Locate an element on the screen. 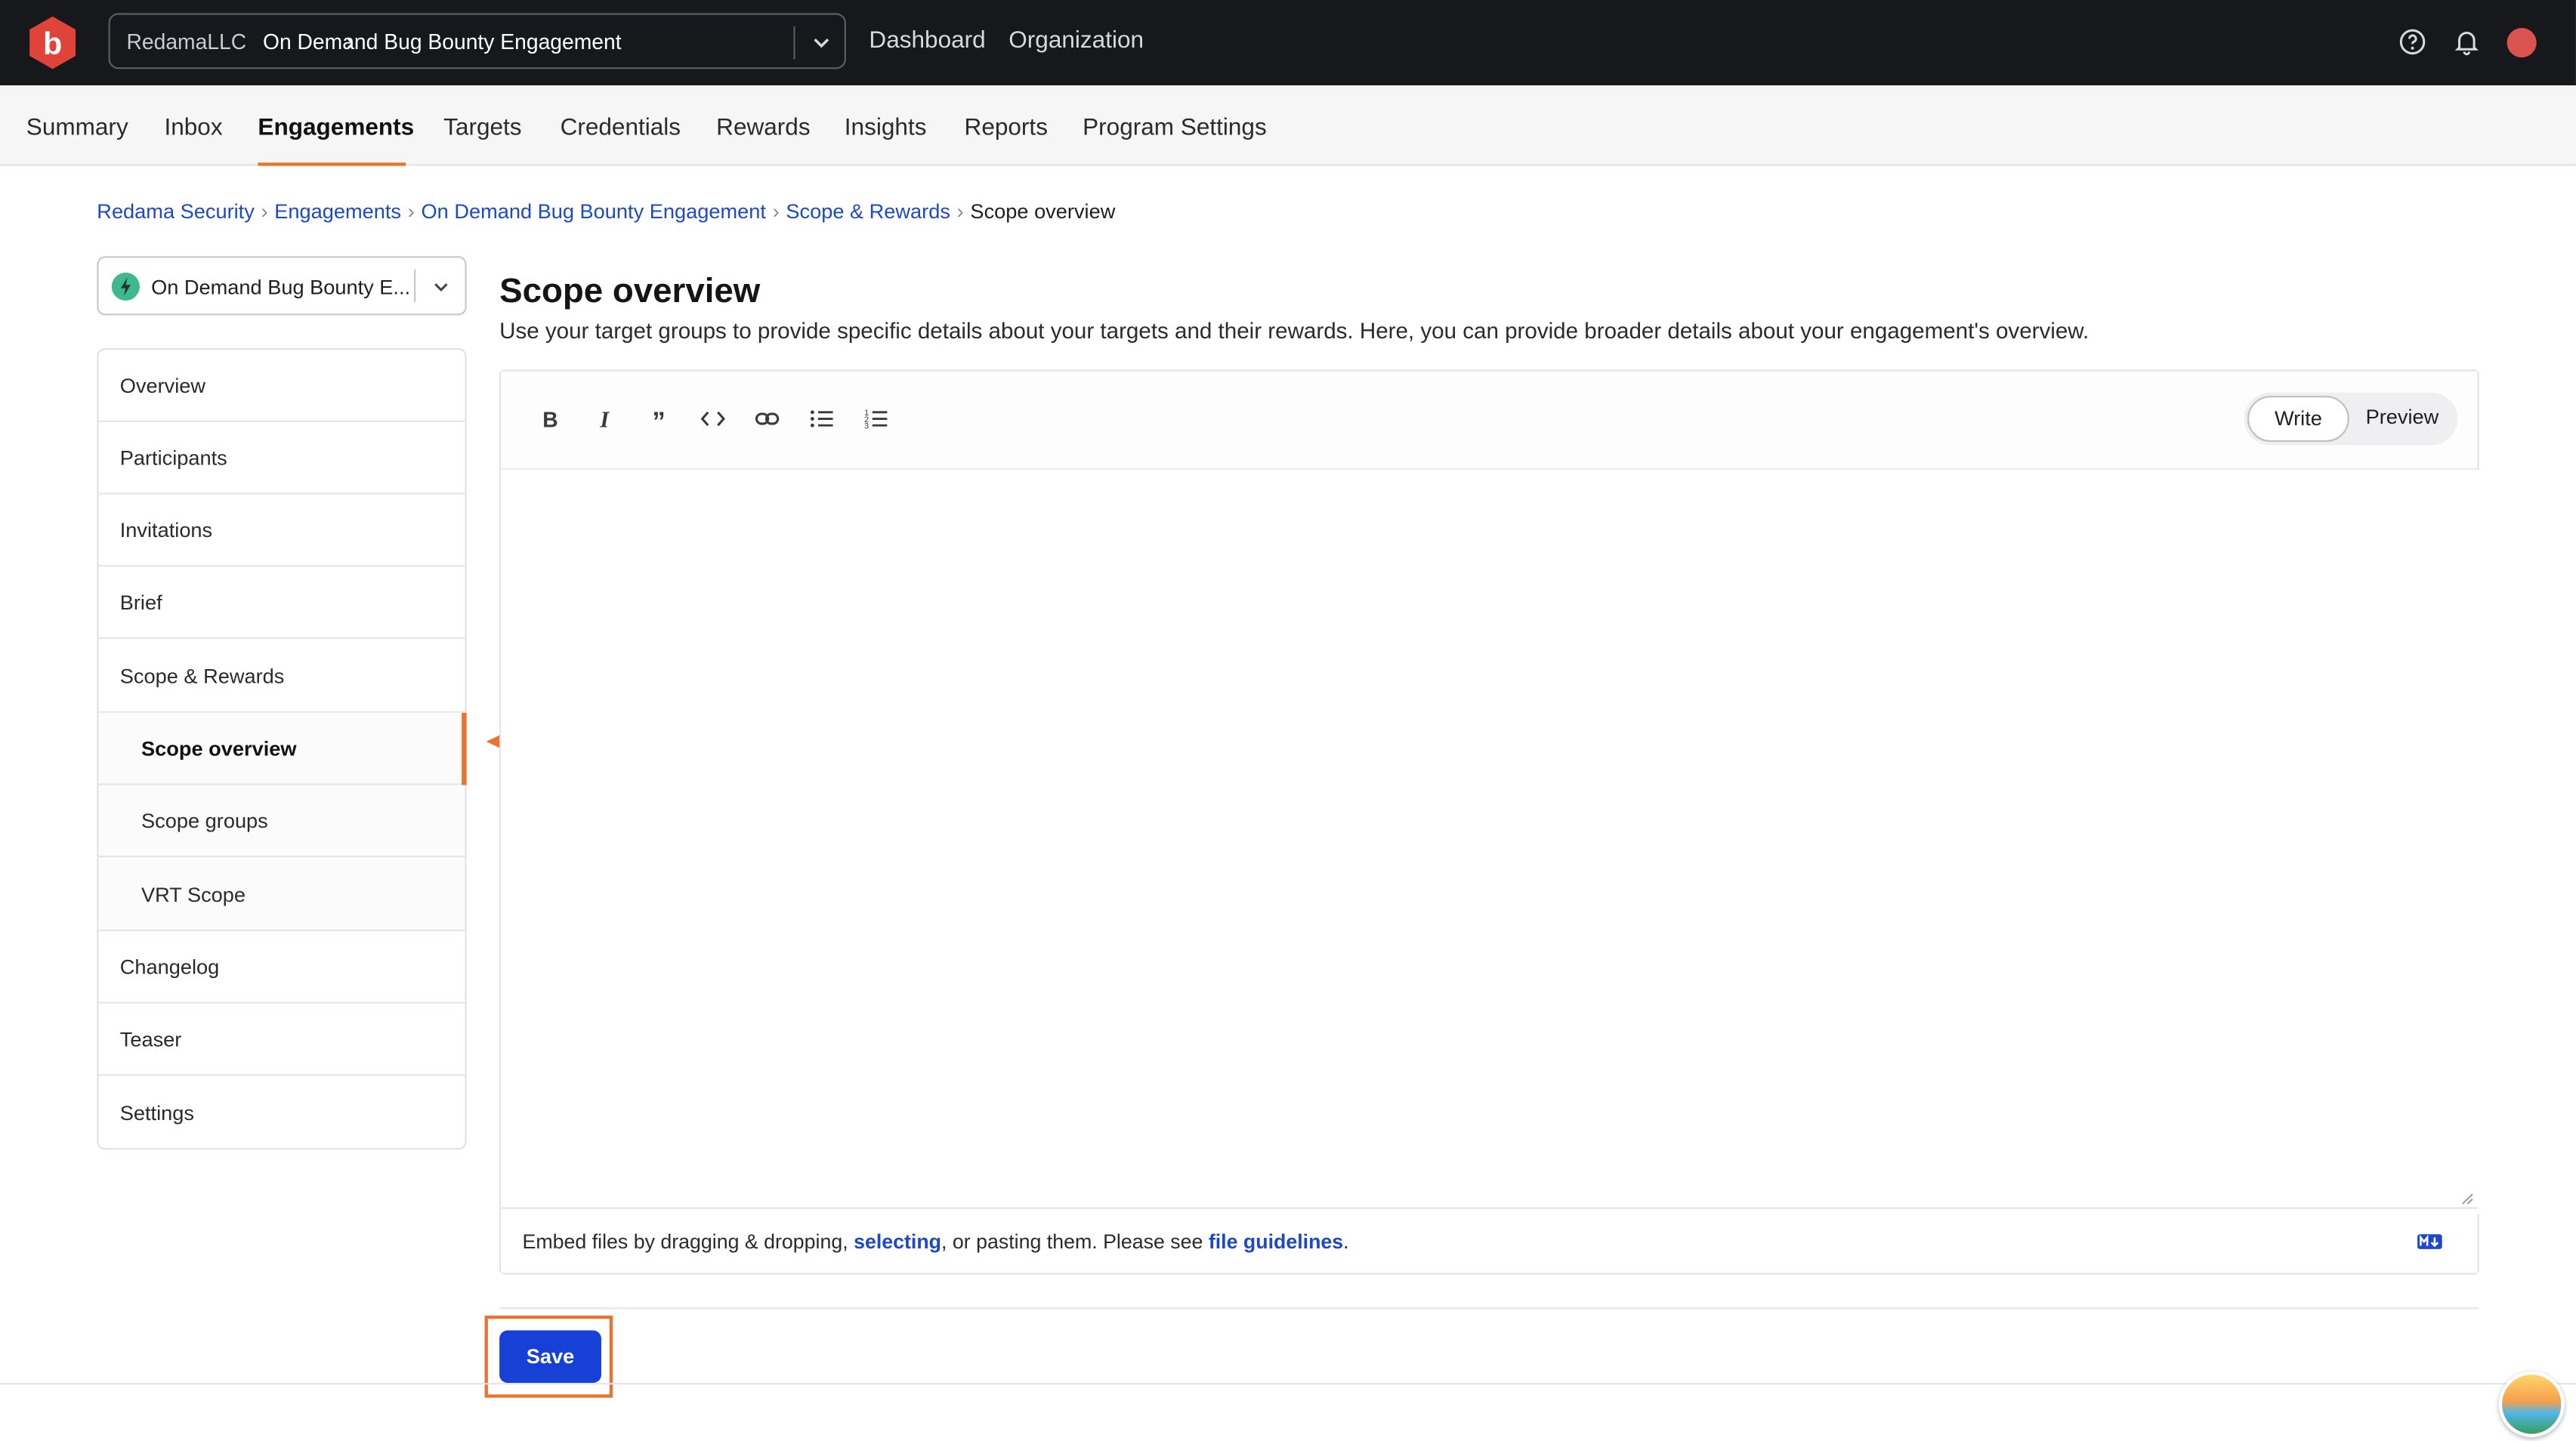 This screenshot has height=1441, width=2576. bold-icon: B is located at coordinates (550, 419).